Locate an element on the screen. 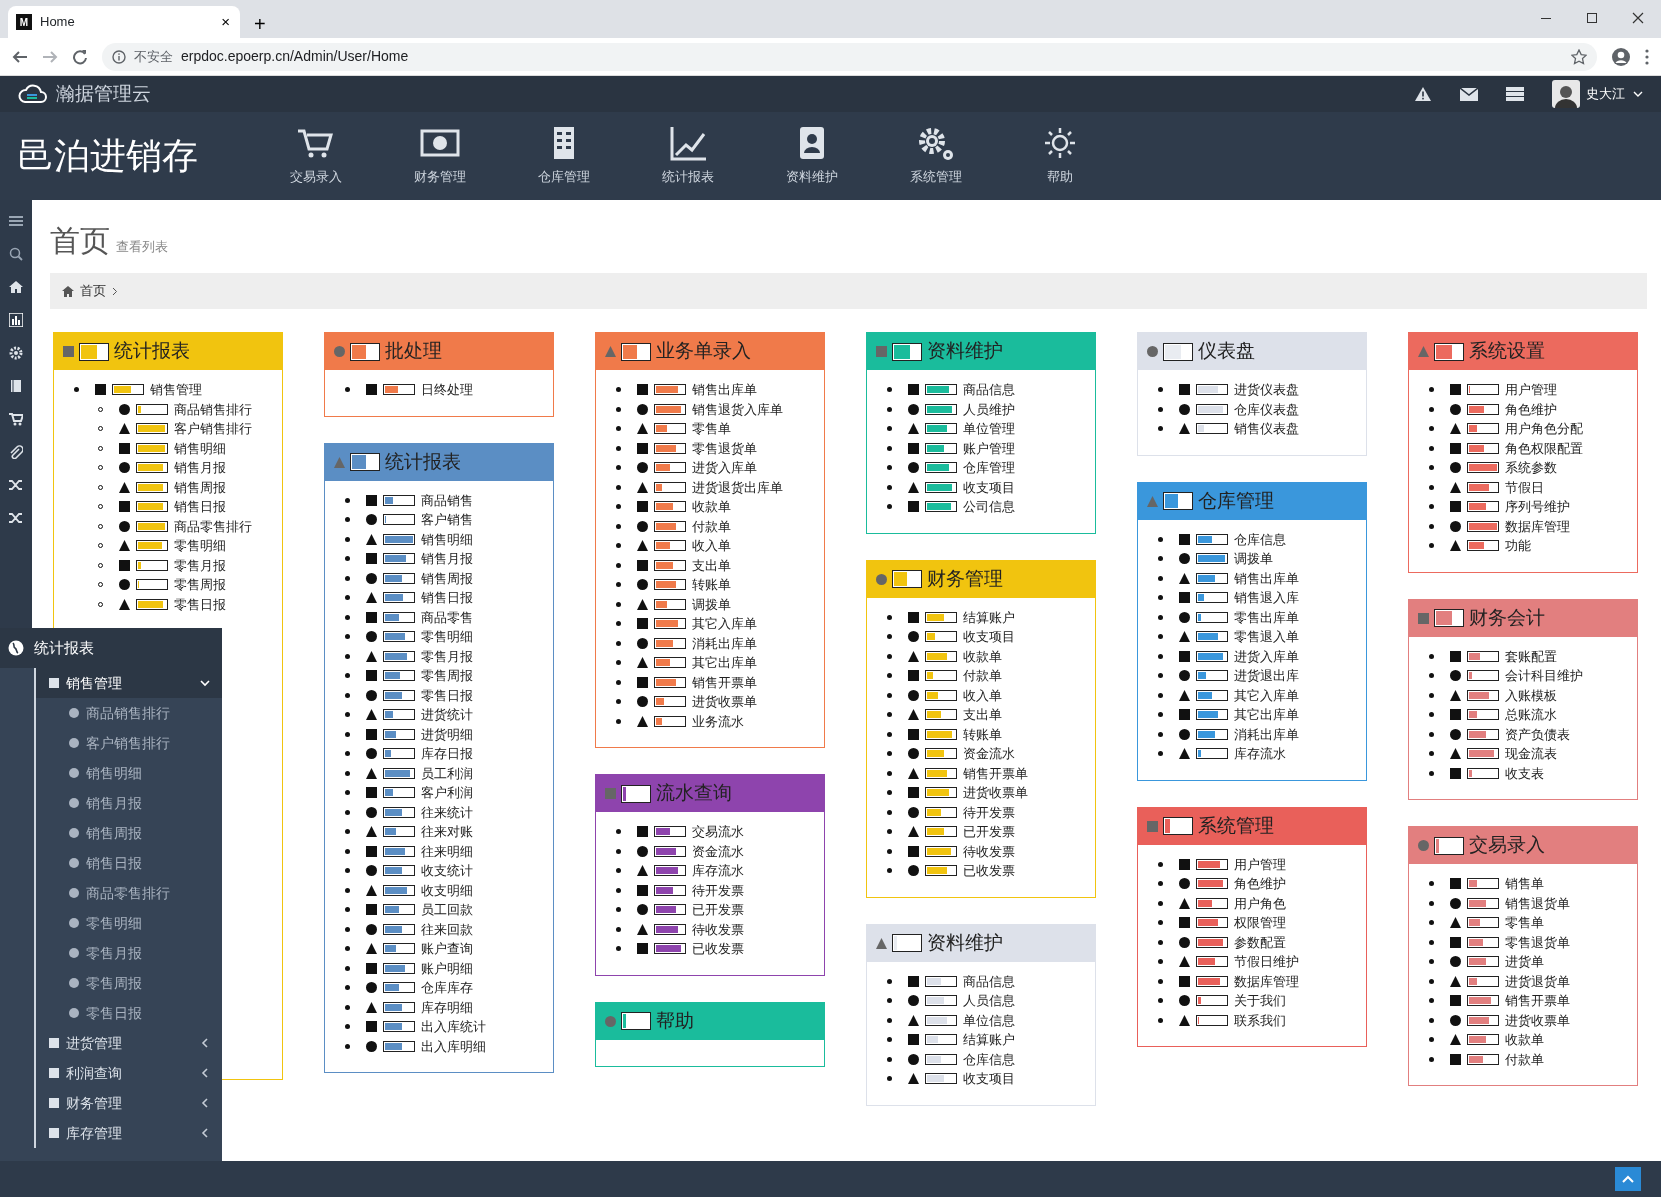  menu-link: 仓库仪表盘 is located at coordinates (1266, 409).